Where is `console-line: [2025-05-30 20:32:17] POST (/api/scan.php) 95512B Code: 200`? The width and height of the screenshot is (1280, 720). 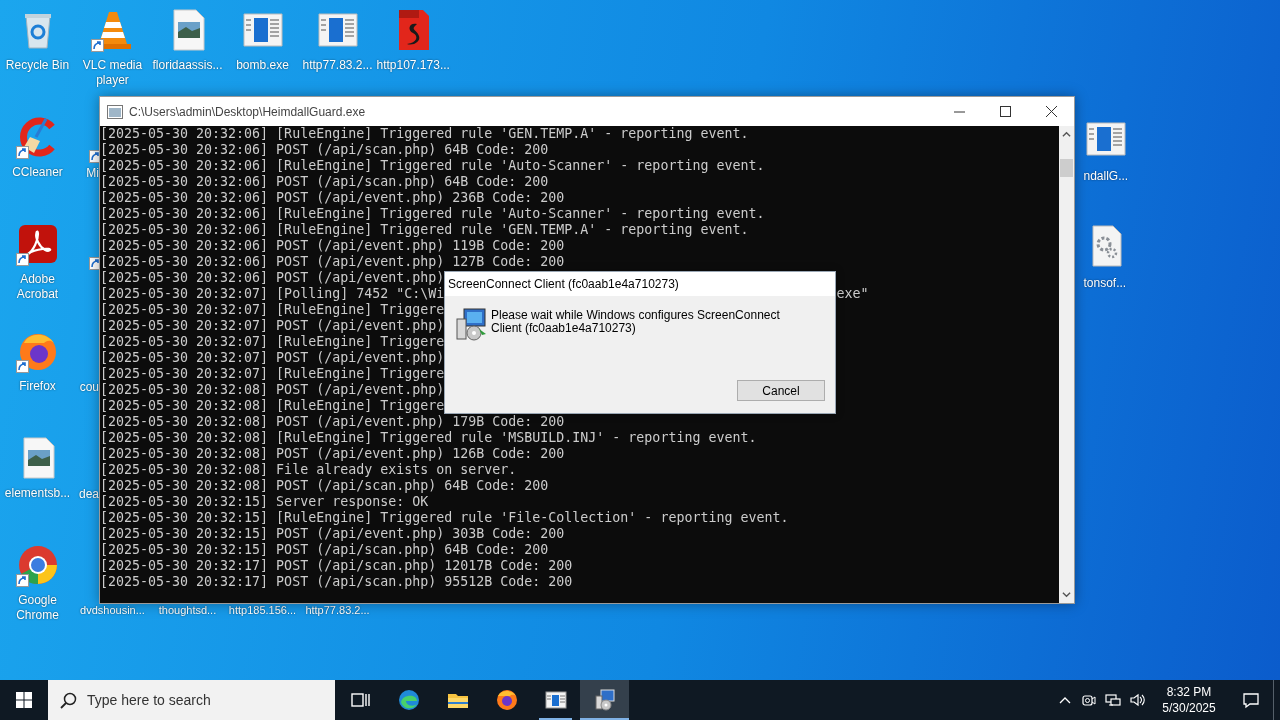 console-line: [2025-05-30 20:32:17] POST (/api/scan.php) 95512B Code: 200 is located at coordinates (336, 582).